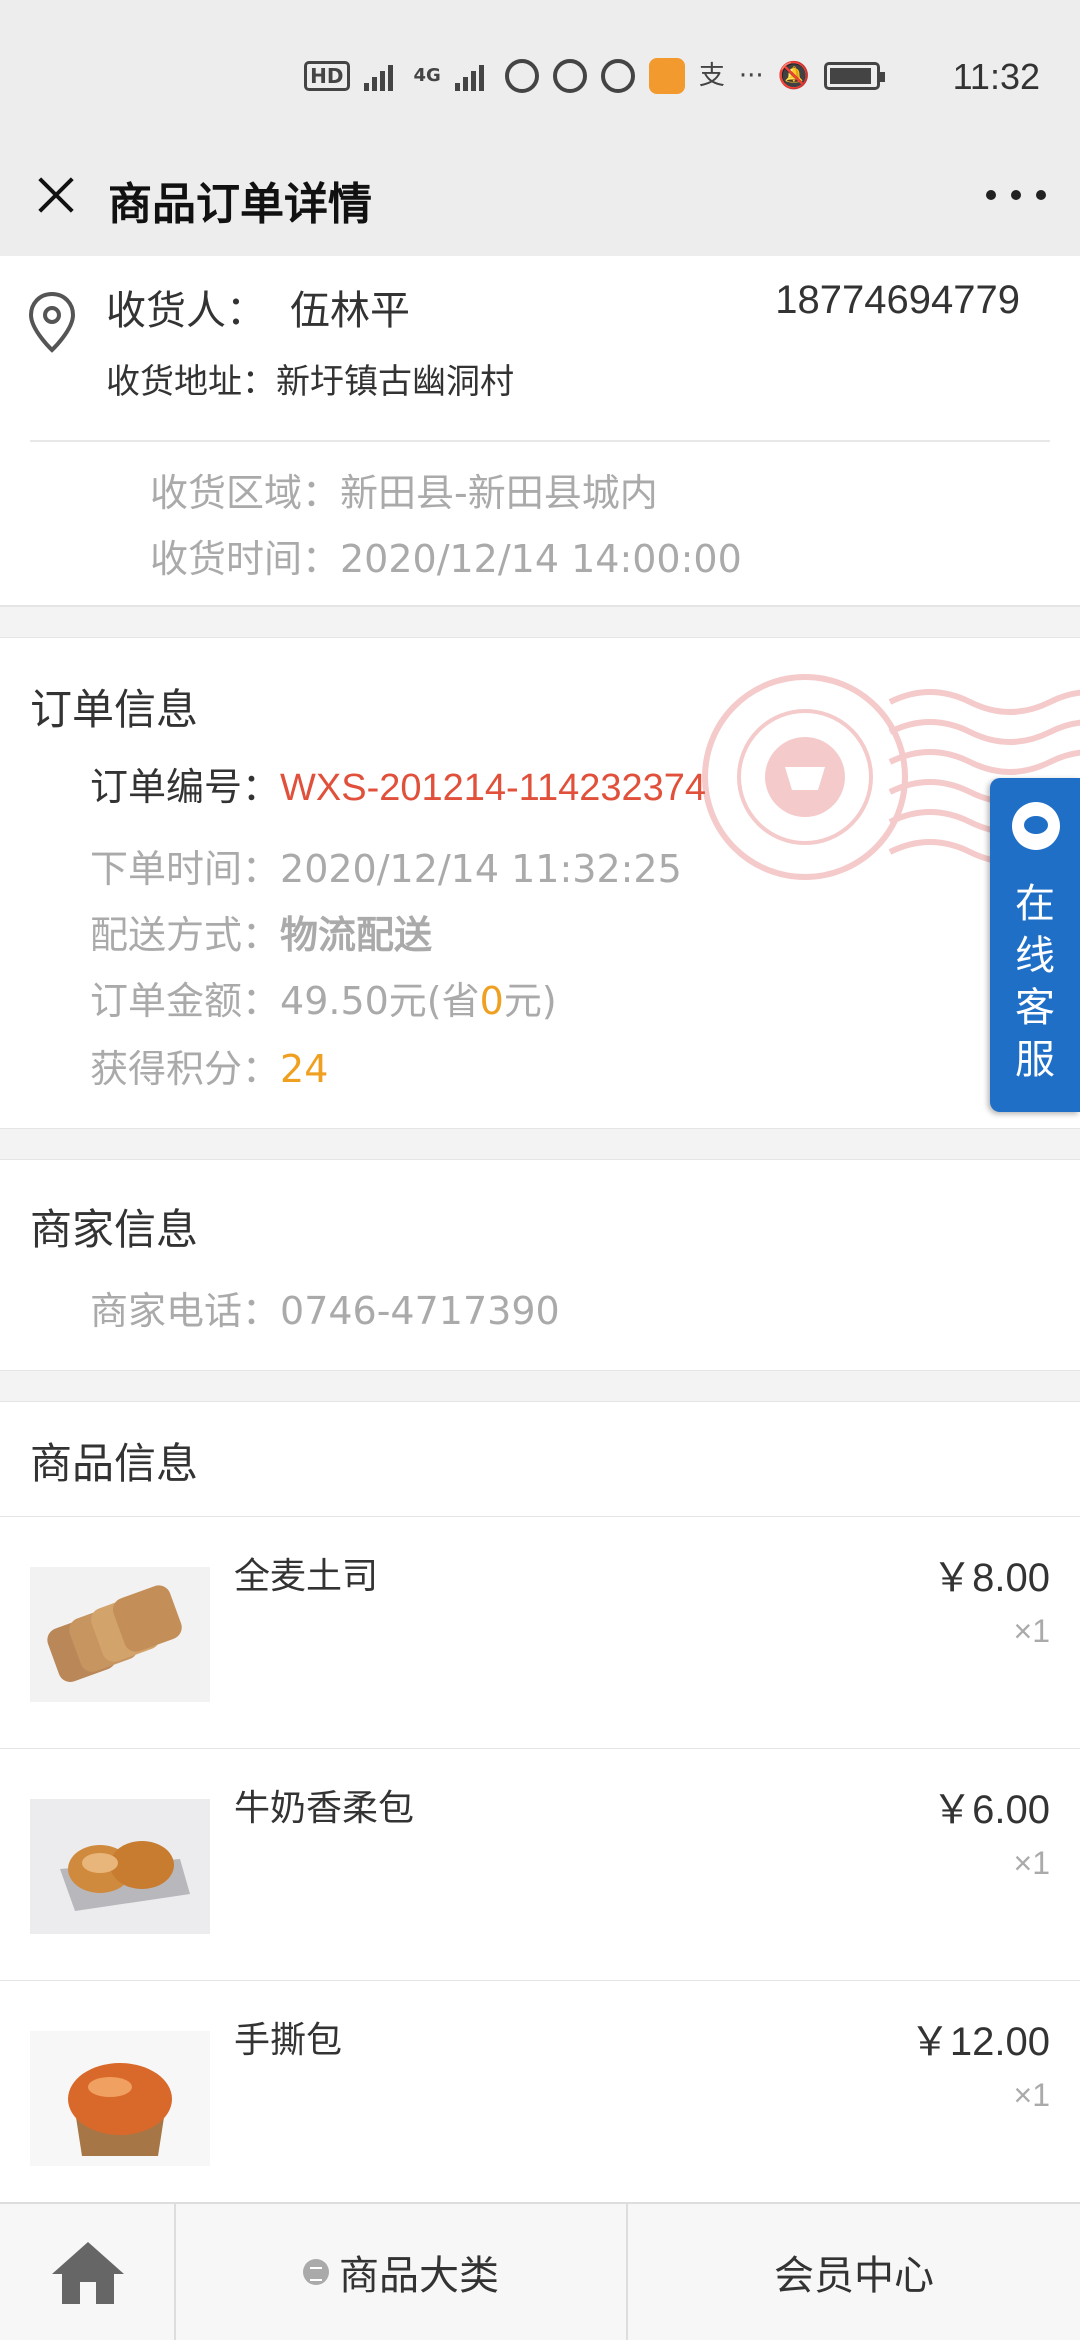  What do you see at coordinates (991, 1810) in the screenshot?
I see `goods-price: ￥6.00` at bounding box center [991, 1810].